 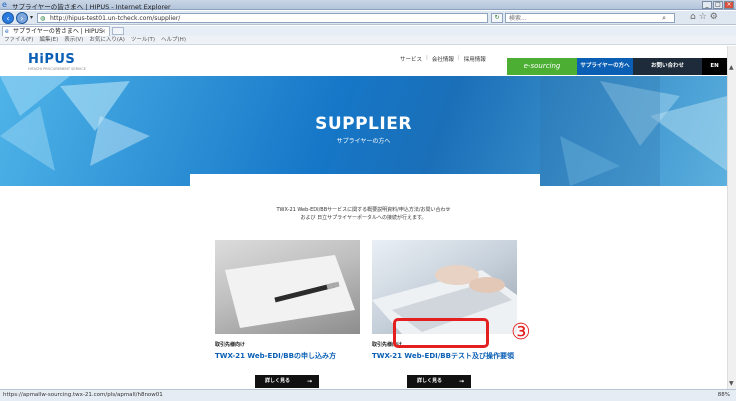 I want to click on tab-favicon-icon: e, so click(x=7, y=31).